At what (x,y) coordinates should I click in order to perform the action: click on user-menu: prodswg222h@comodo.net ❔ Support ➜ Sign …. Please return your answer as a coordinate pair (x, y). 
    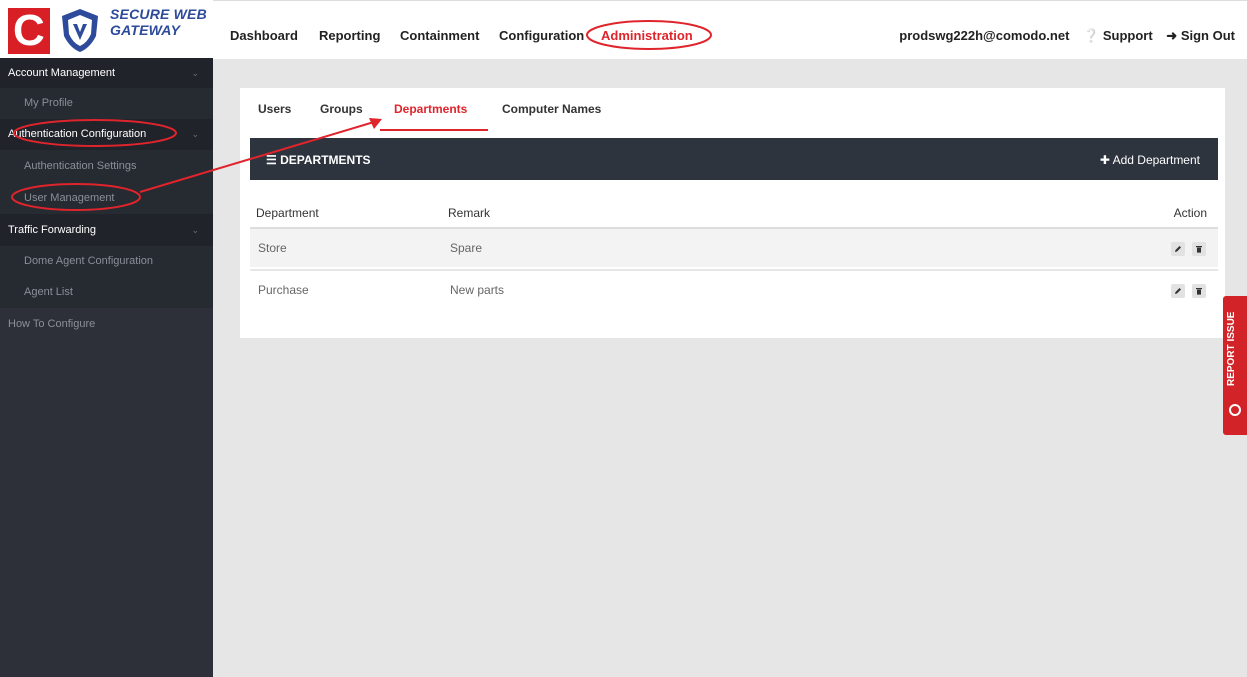
    Looking at the image, I should click on (1062, 36).